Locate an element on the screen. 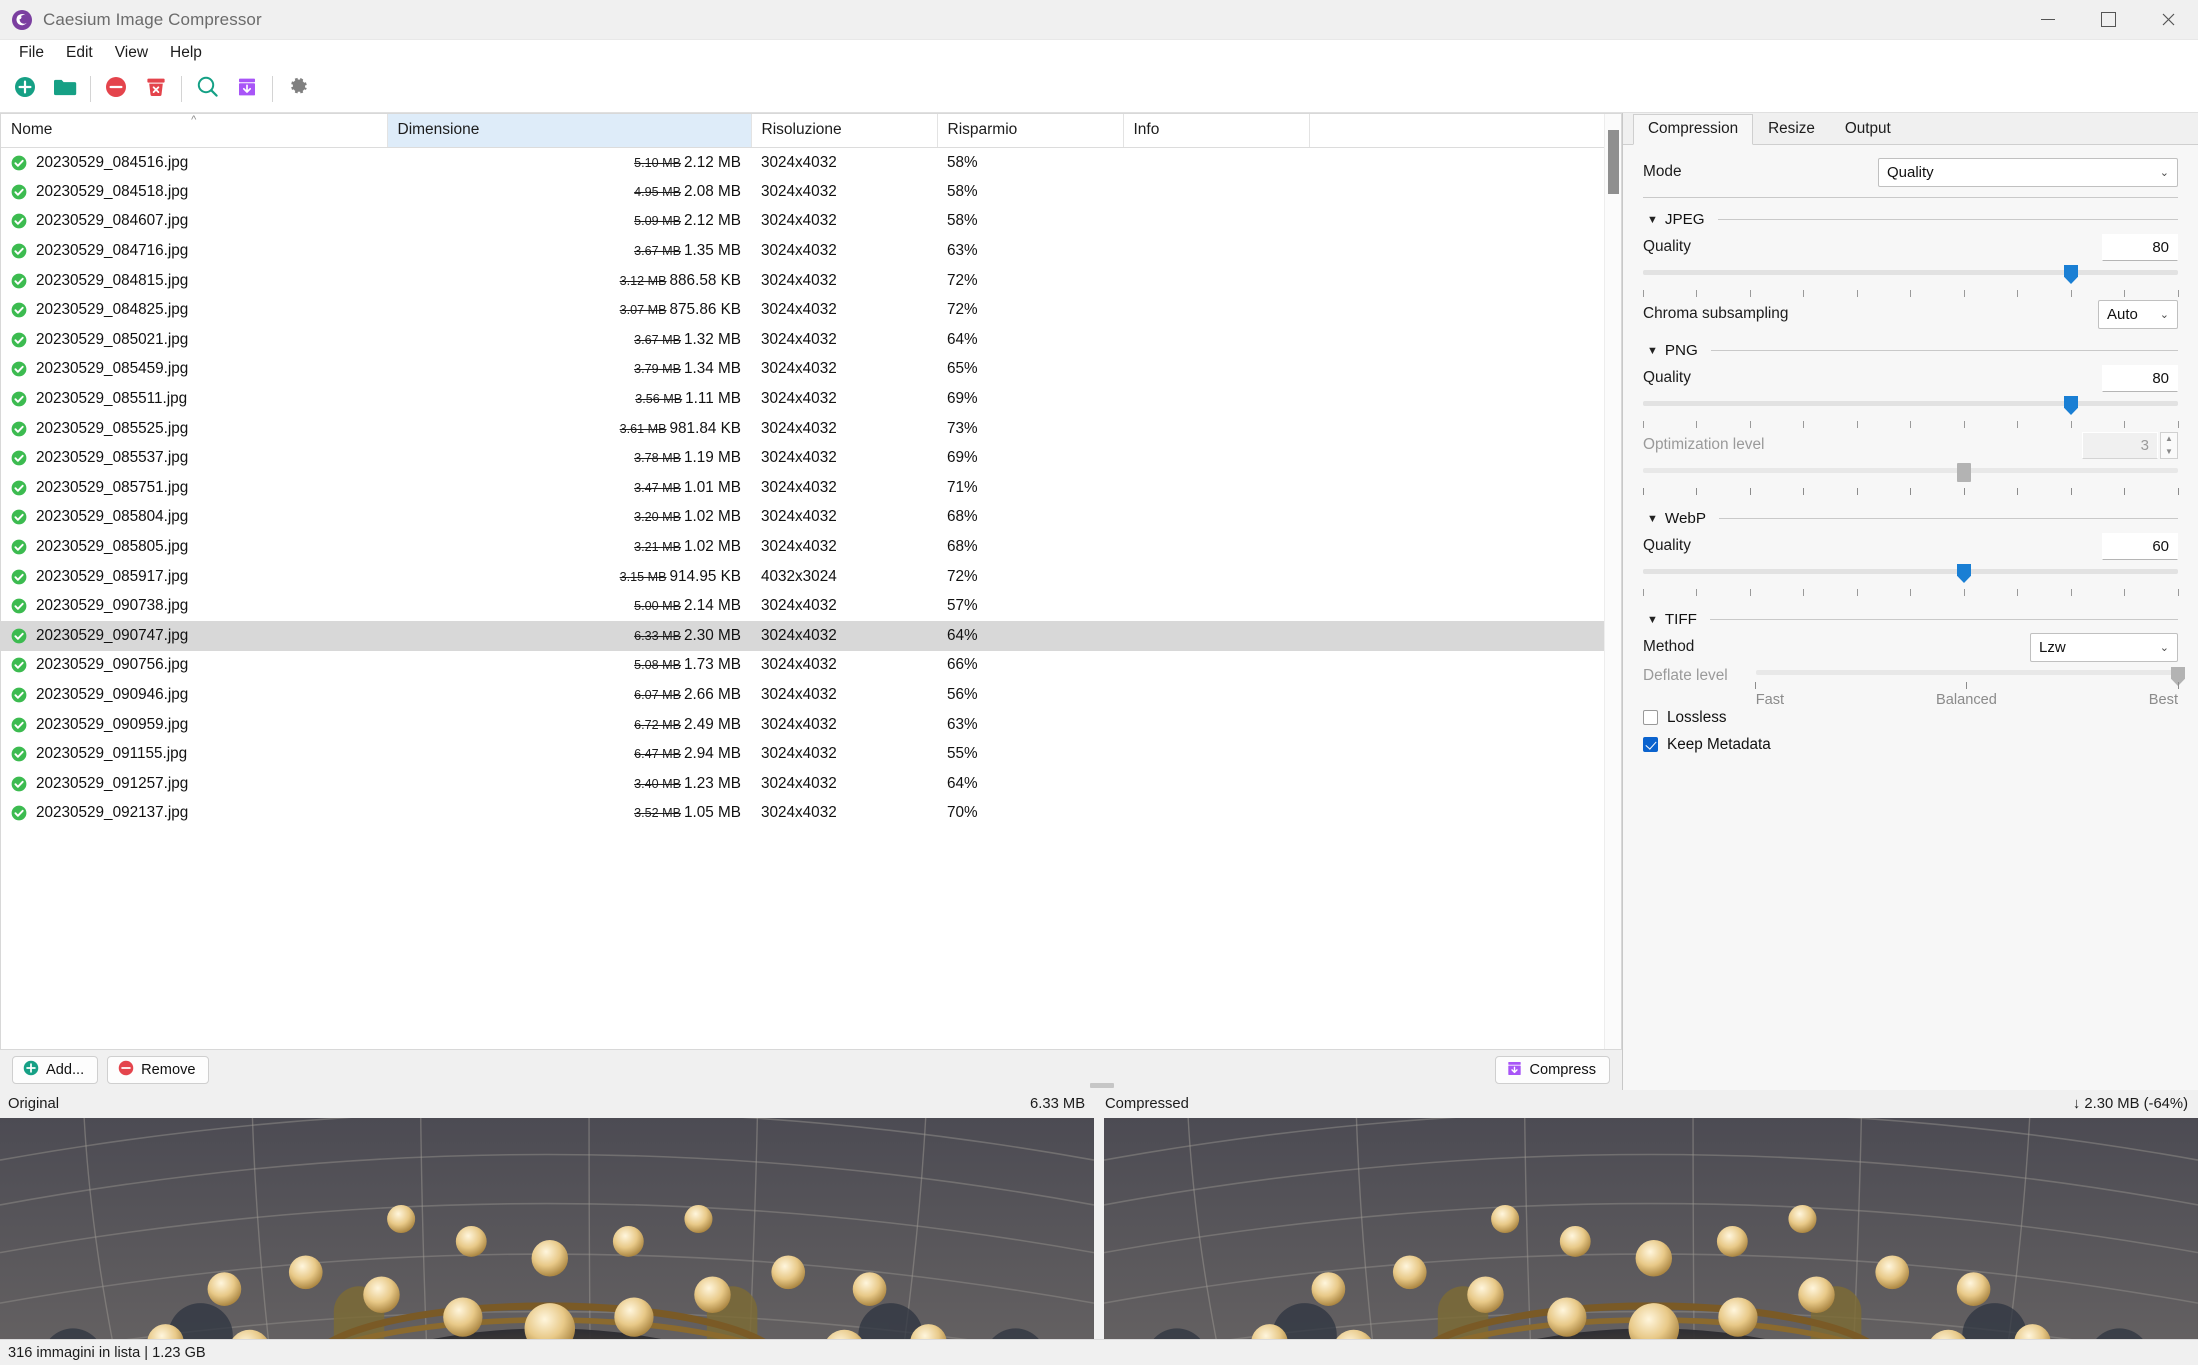 This screenshot has height=1365, width=2198. tab-compression: Compression is located at coordinates (1693, 129).